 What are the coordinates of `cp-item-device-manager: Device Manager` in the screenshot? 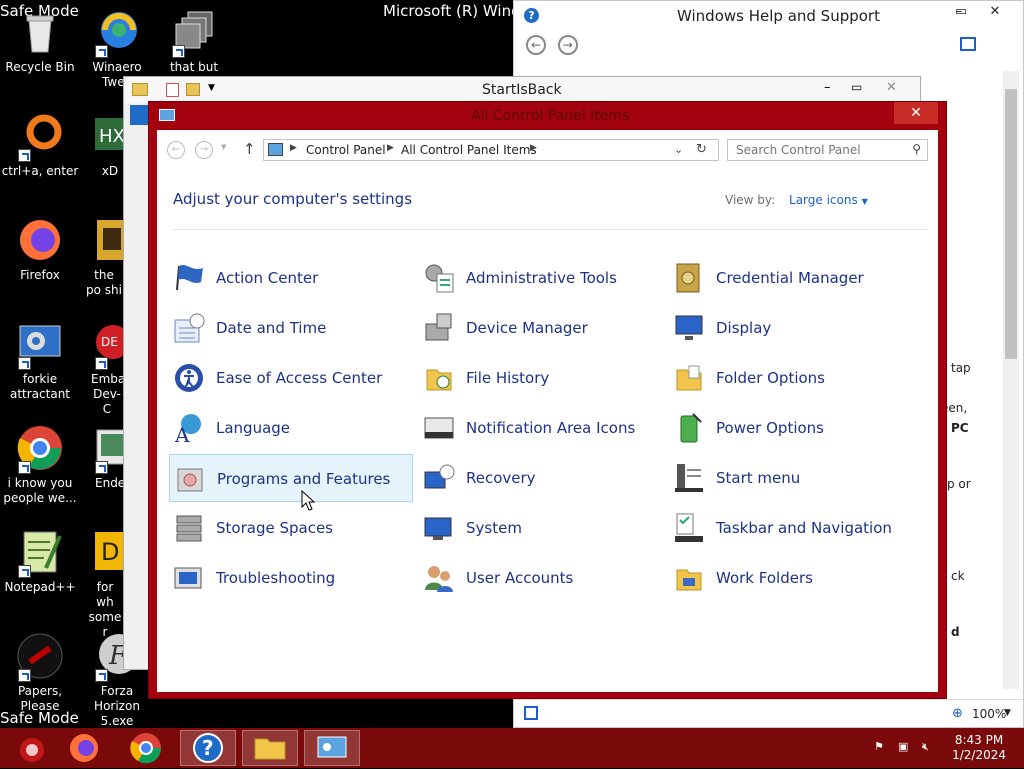 It's located at (541, 328).